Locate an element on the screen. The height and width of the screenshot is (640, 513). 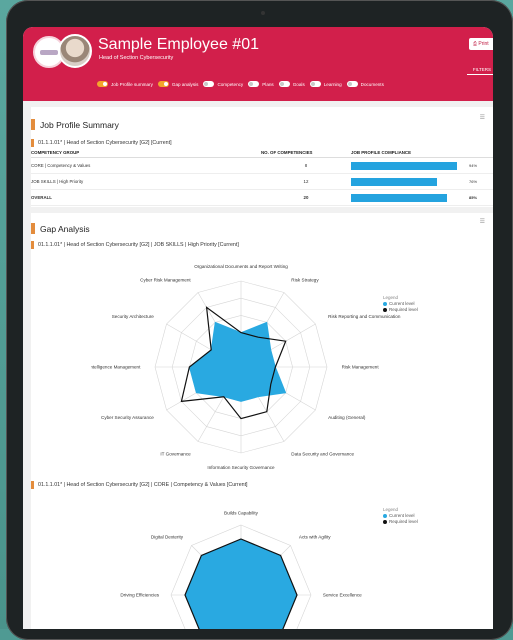
printer-icon: ⎙ is located at coordinates (475, 44).